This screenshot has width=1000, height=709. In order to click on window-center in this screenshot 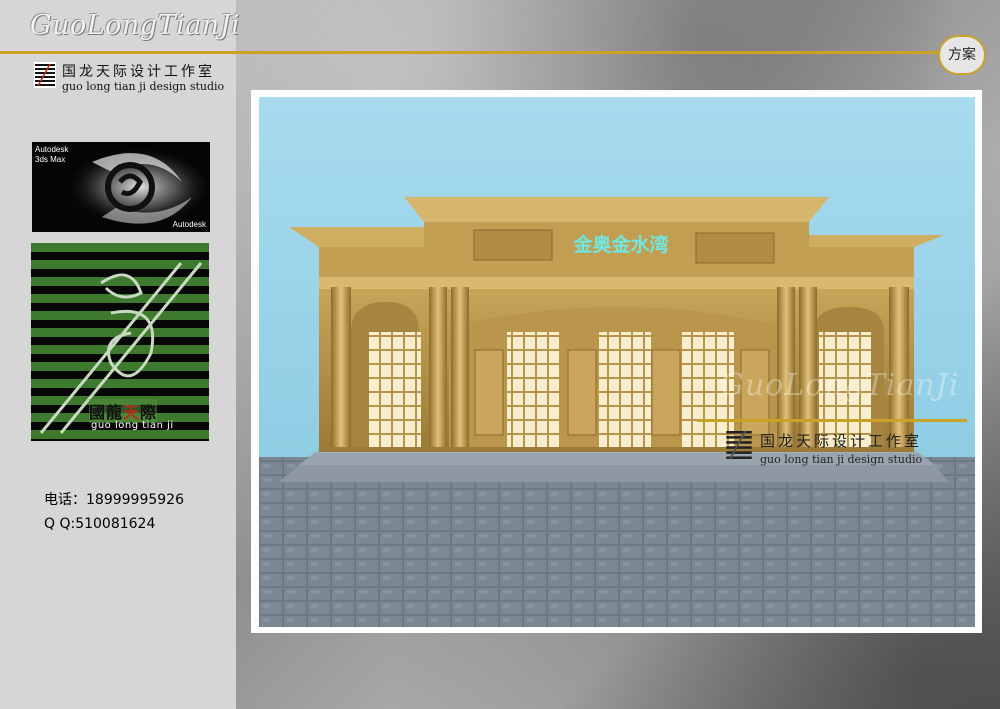, I will do `click(625, 389)`.